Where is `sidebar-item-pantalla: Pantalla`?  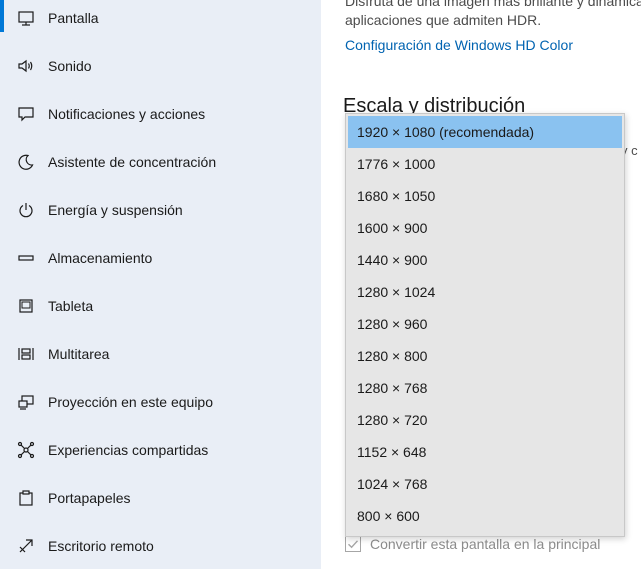
sidebar-item-pantalla: Pantalla is located at coordinates (160, 21).